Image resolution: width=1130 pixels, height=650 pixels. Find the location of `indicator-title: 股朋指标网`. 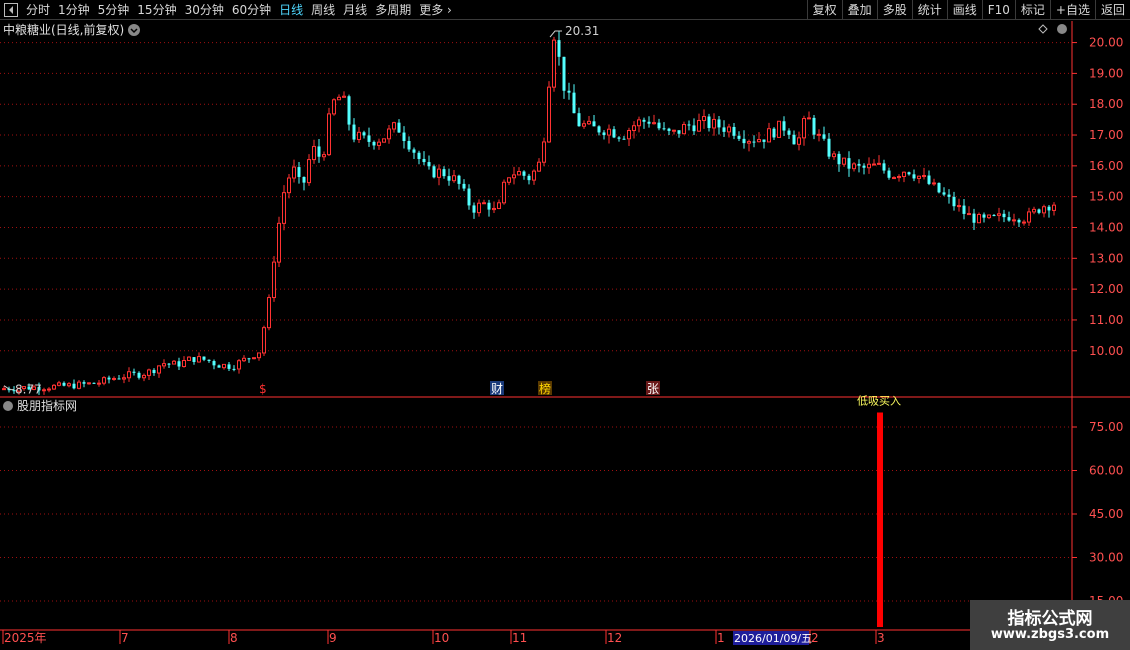

indicator-title: 股朋指标网 is located at coordinates (47, 405).